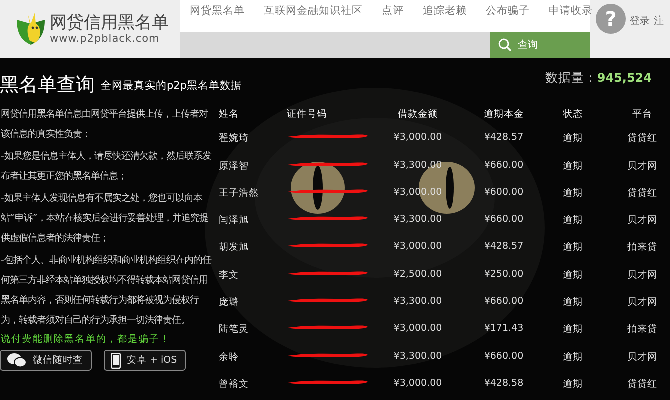 This screenshot has height=400, width=670. What do you see at coordinates (335, 45) in the screenshot?
I see `search-field` at bounding box center [335, 45].